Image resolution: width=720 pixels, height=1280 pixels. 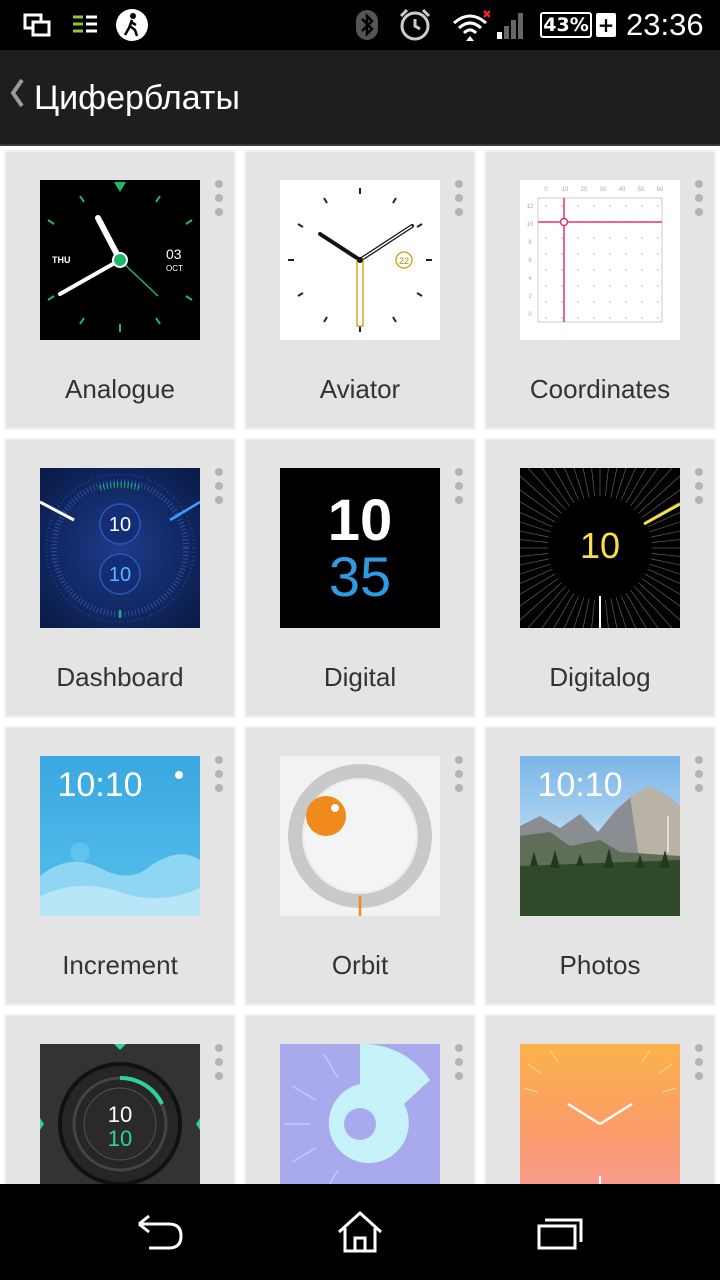 What do you see at coordinates (600, 965) in the screenshot?
I see `watch-face-label: Photos` at bounding box center [600, 965].